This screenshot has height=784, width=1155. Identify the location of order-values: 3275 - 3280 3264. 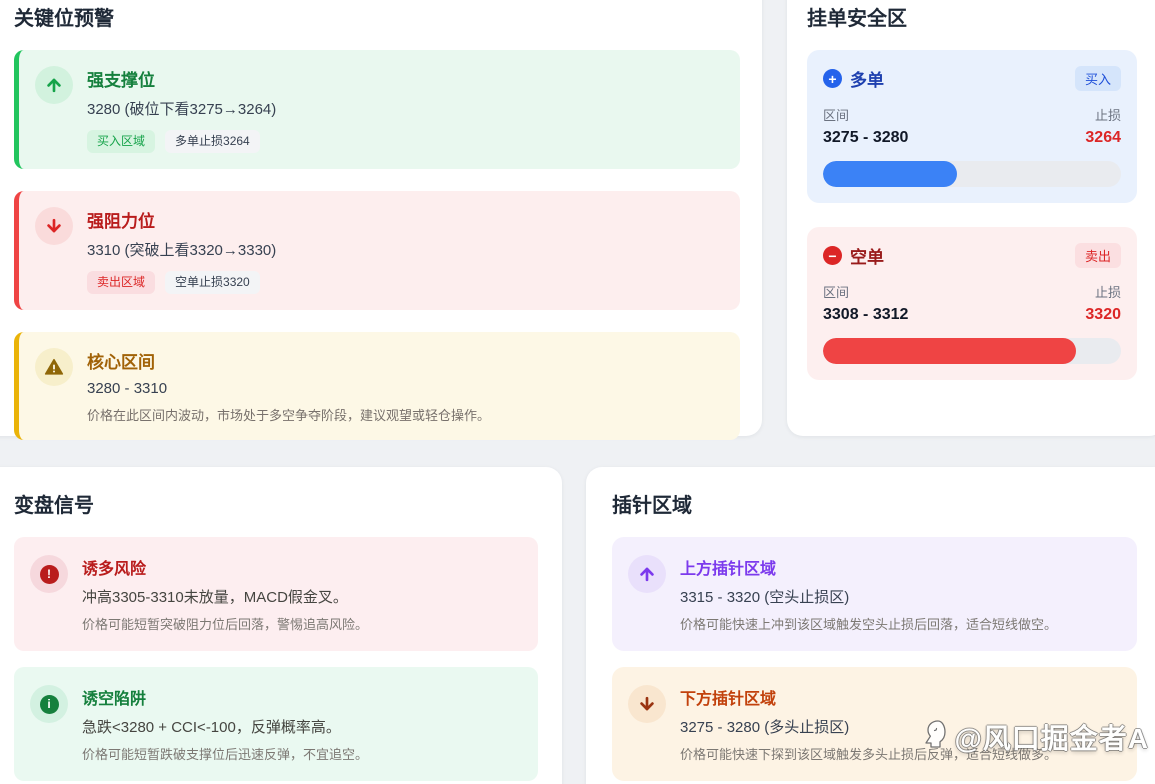
(972, 138).